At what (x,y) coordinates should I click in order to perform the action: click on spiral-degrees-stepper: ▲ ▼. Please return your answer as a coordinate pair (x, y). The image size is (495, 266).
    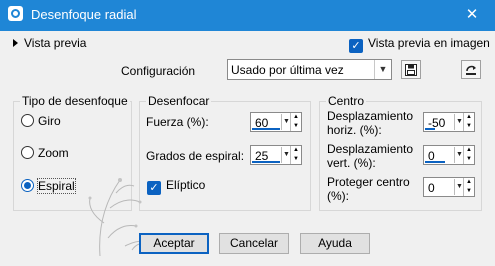
    Looking at the image, I should click on (295, 155).